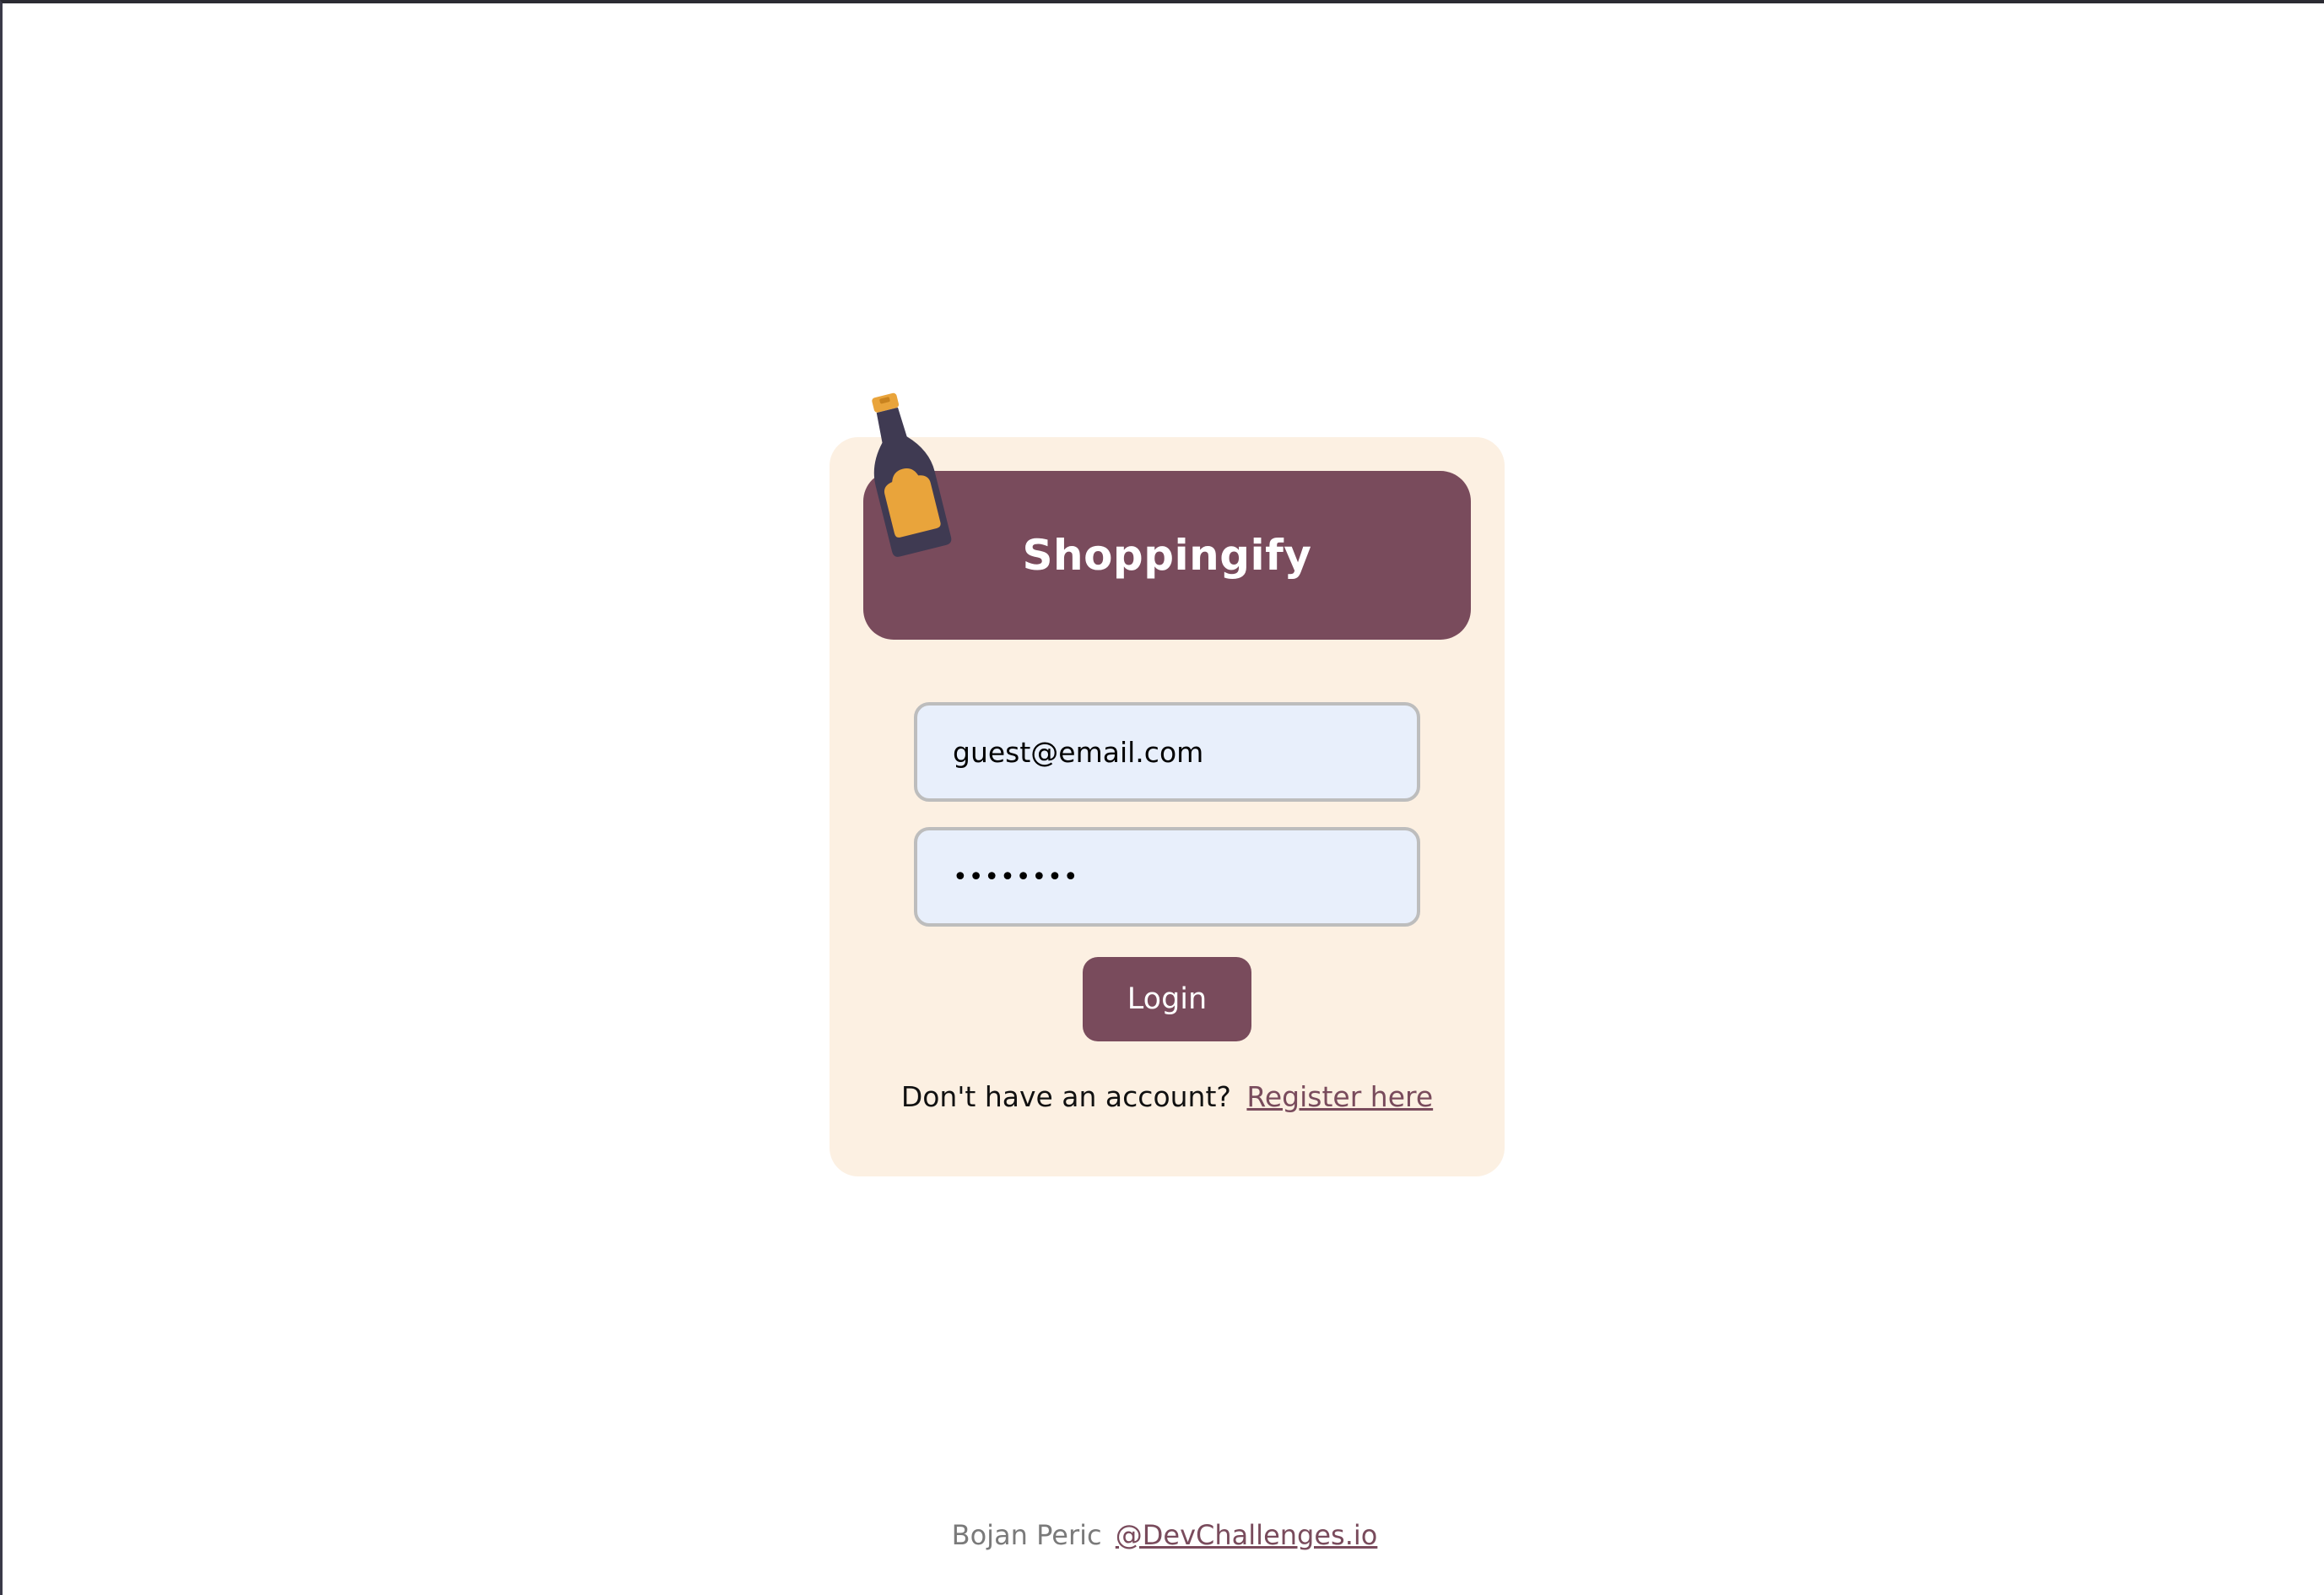  I want to click on register-link: Register here, so click(1339, 1096).